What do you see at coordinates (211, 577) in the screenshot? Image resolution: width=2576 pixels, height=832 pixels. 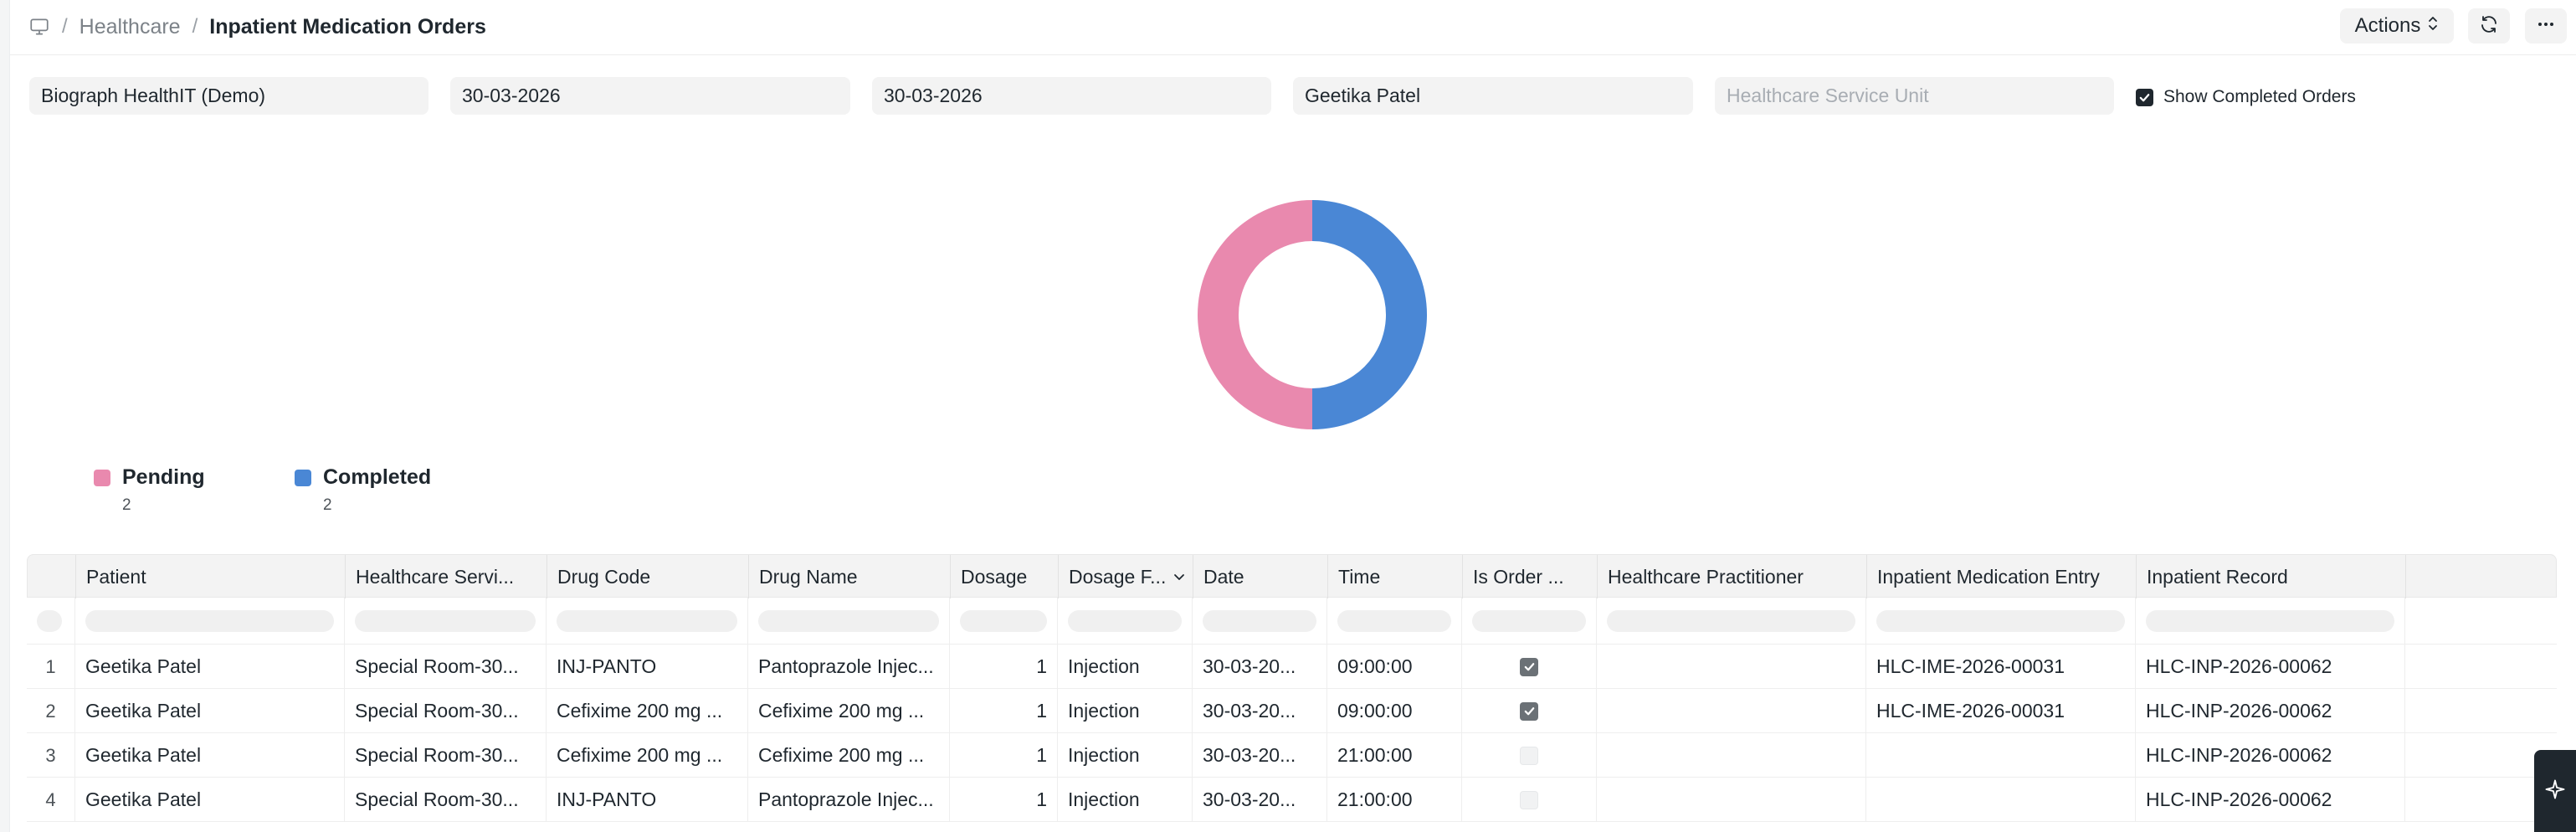 I see `header-patient: Patient` at bounding box center [211, 577].